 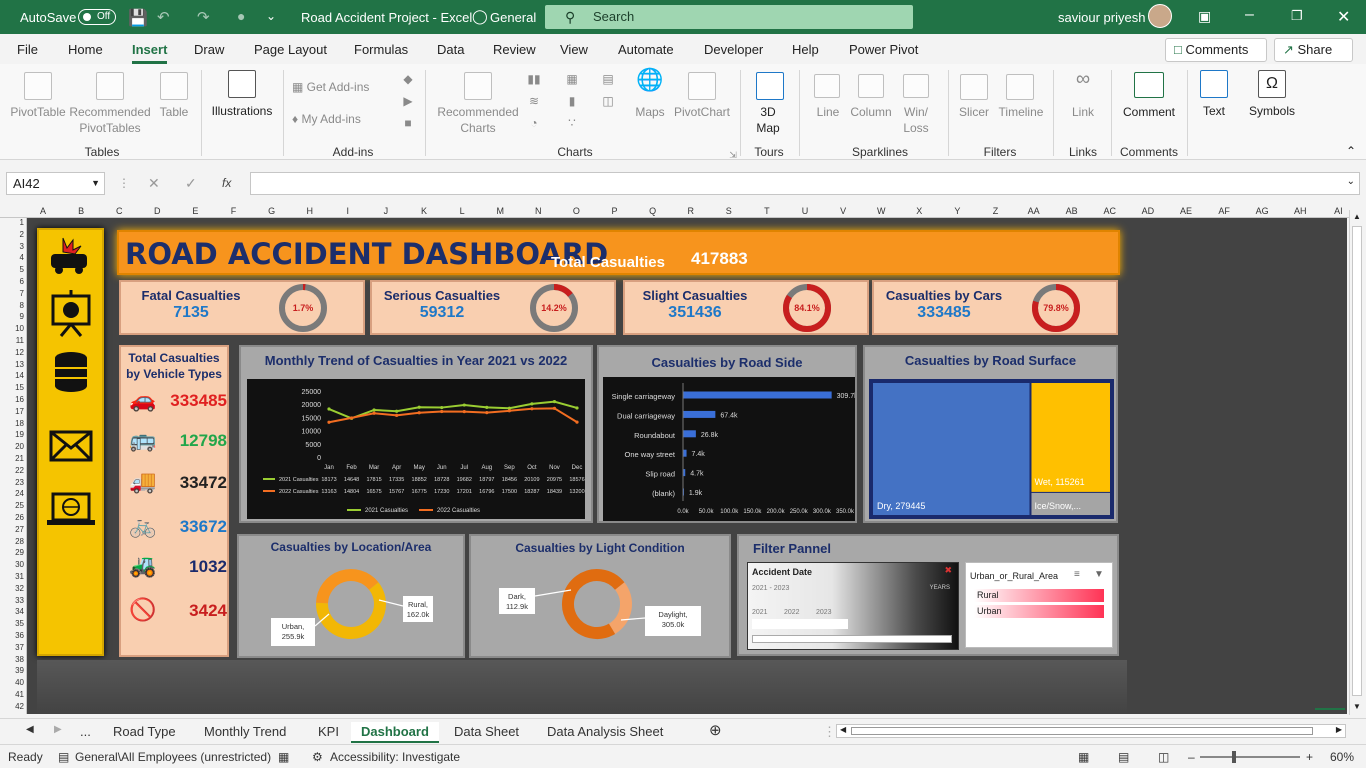 I want to click on recommended-charts-icon, so click(x=478, y=86).